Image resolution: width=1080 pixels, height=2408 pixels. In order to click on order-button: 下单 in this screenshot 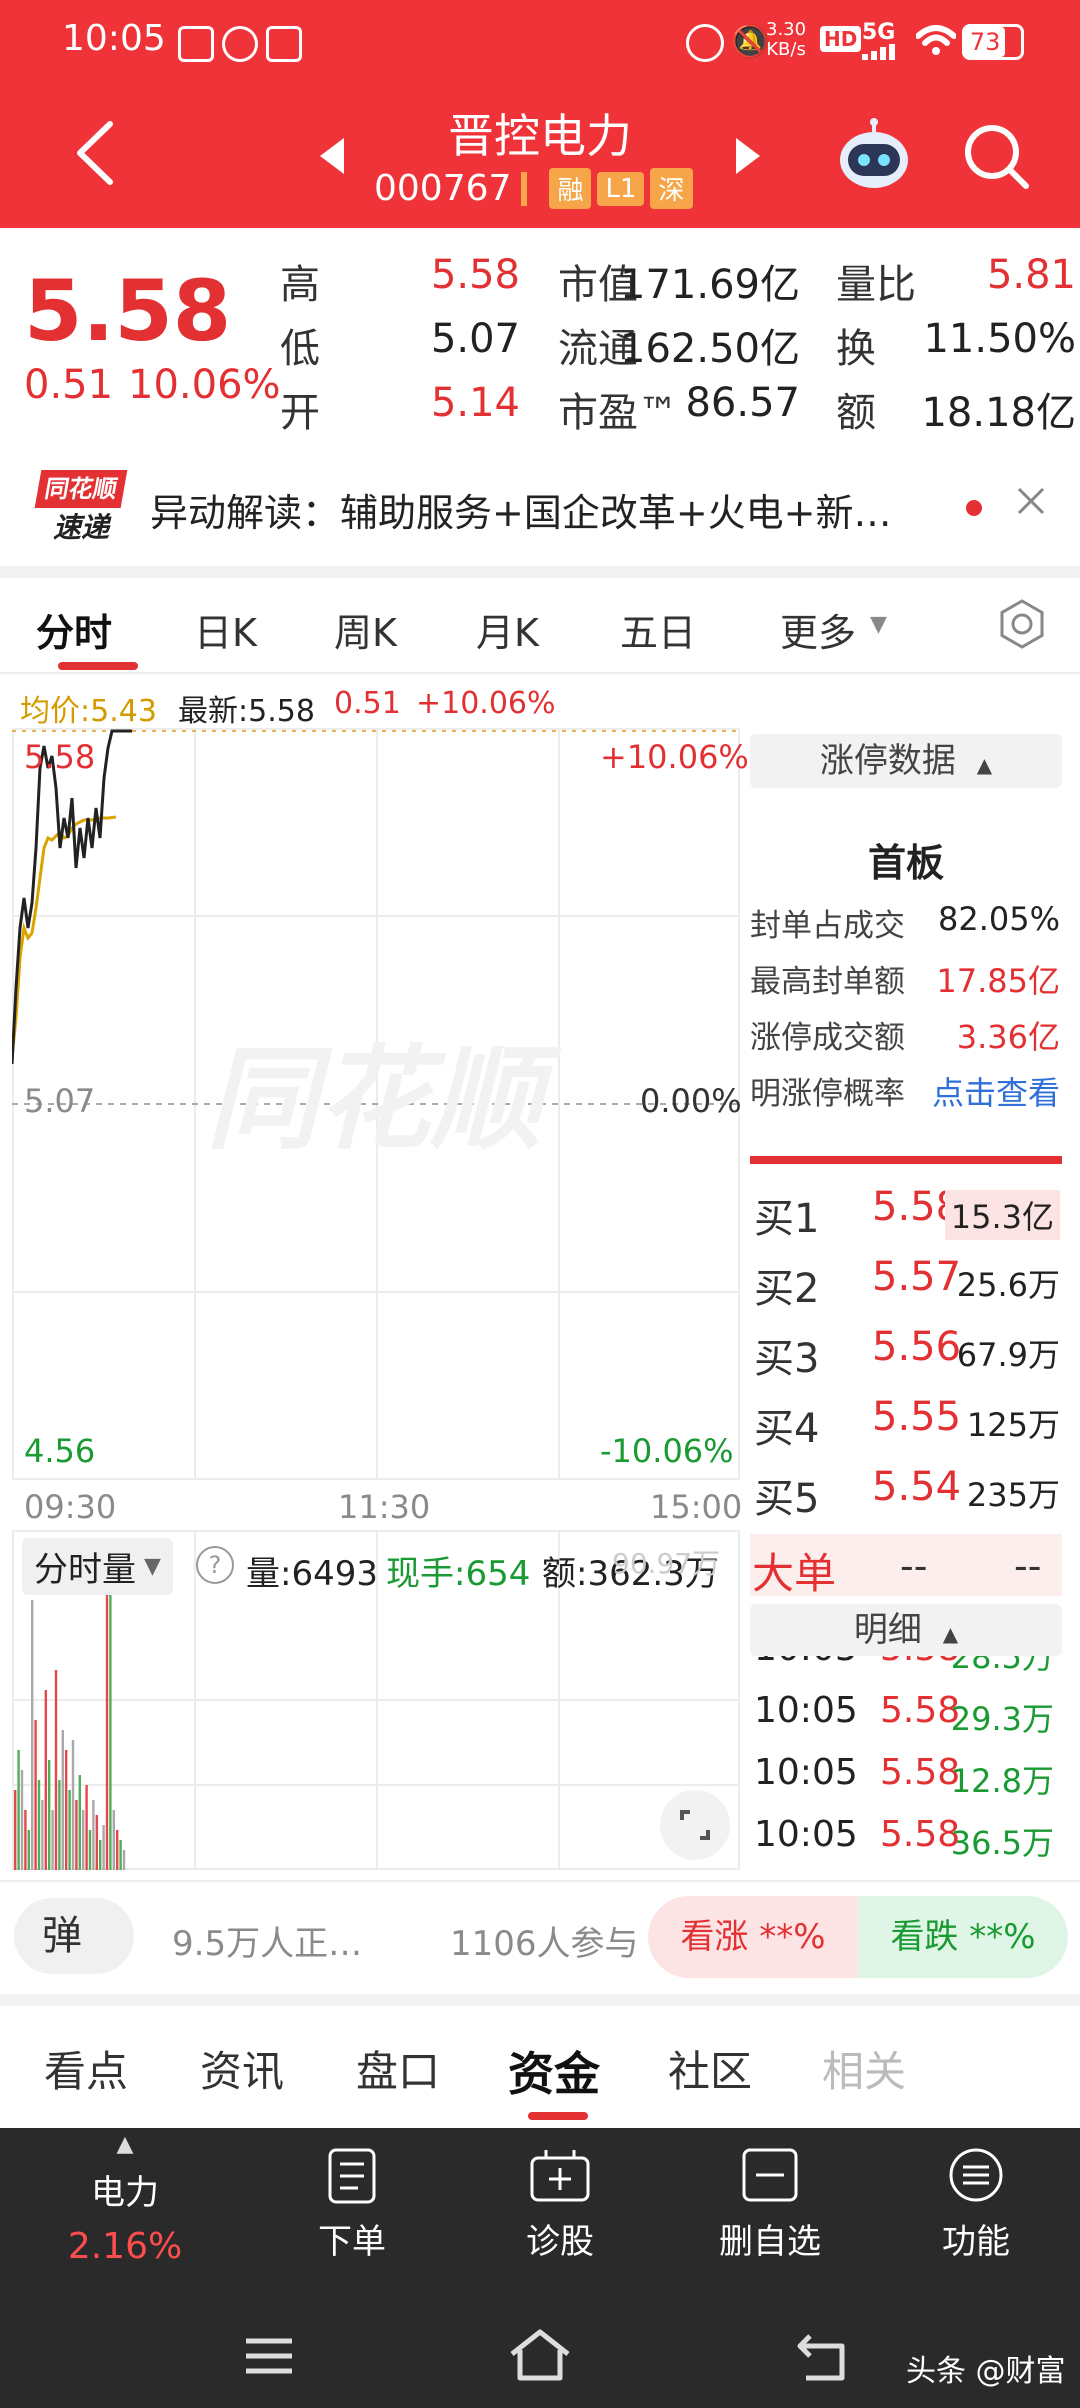, I will do `click(352, 2204)`.